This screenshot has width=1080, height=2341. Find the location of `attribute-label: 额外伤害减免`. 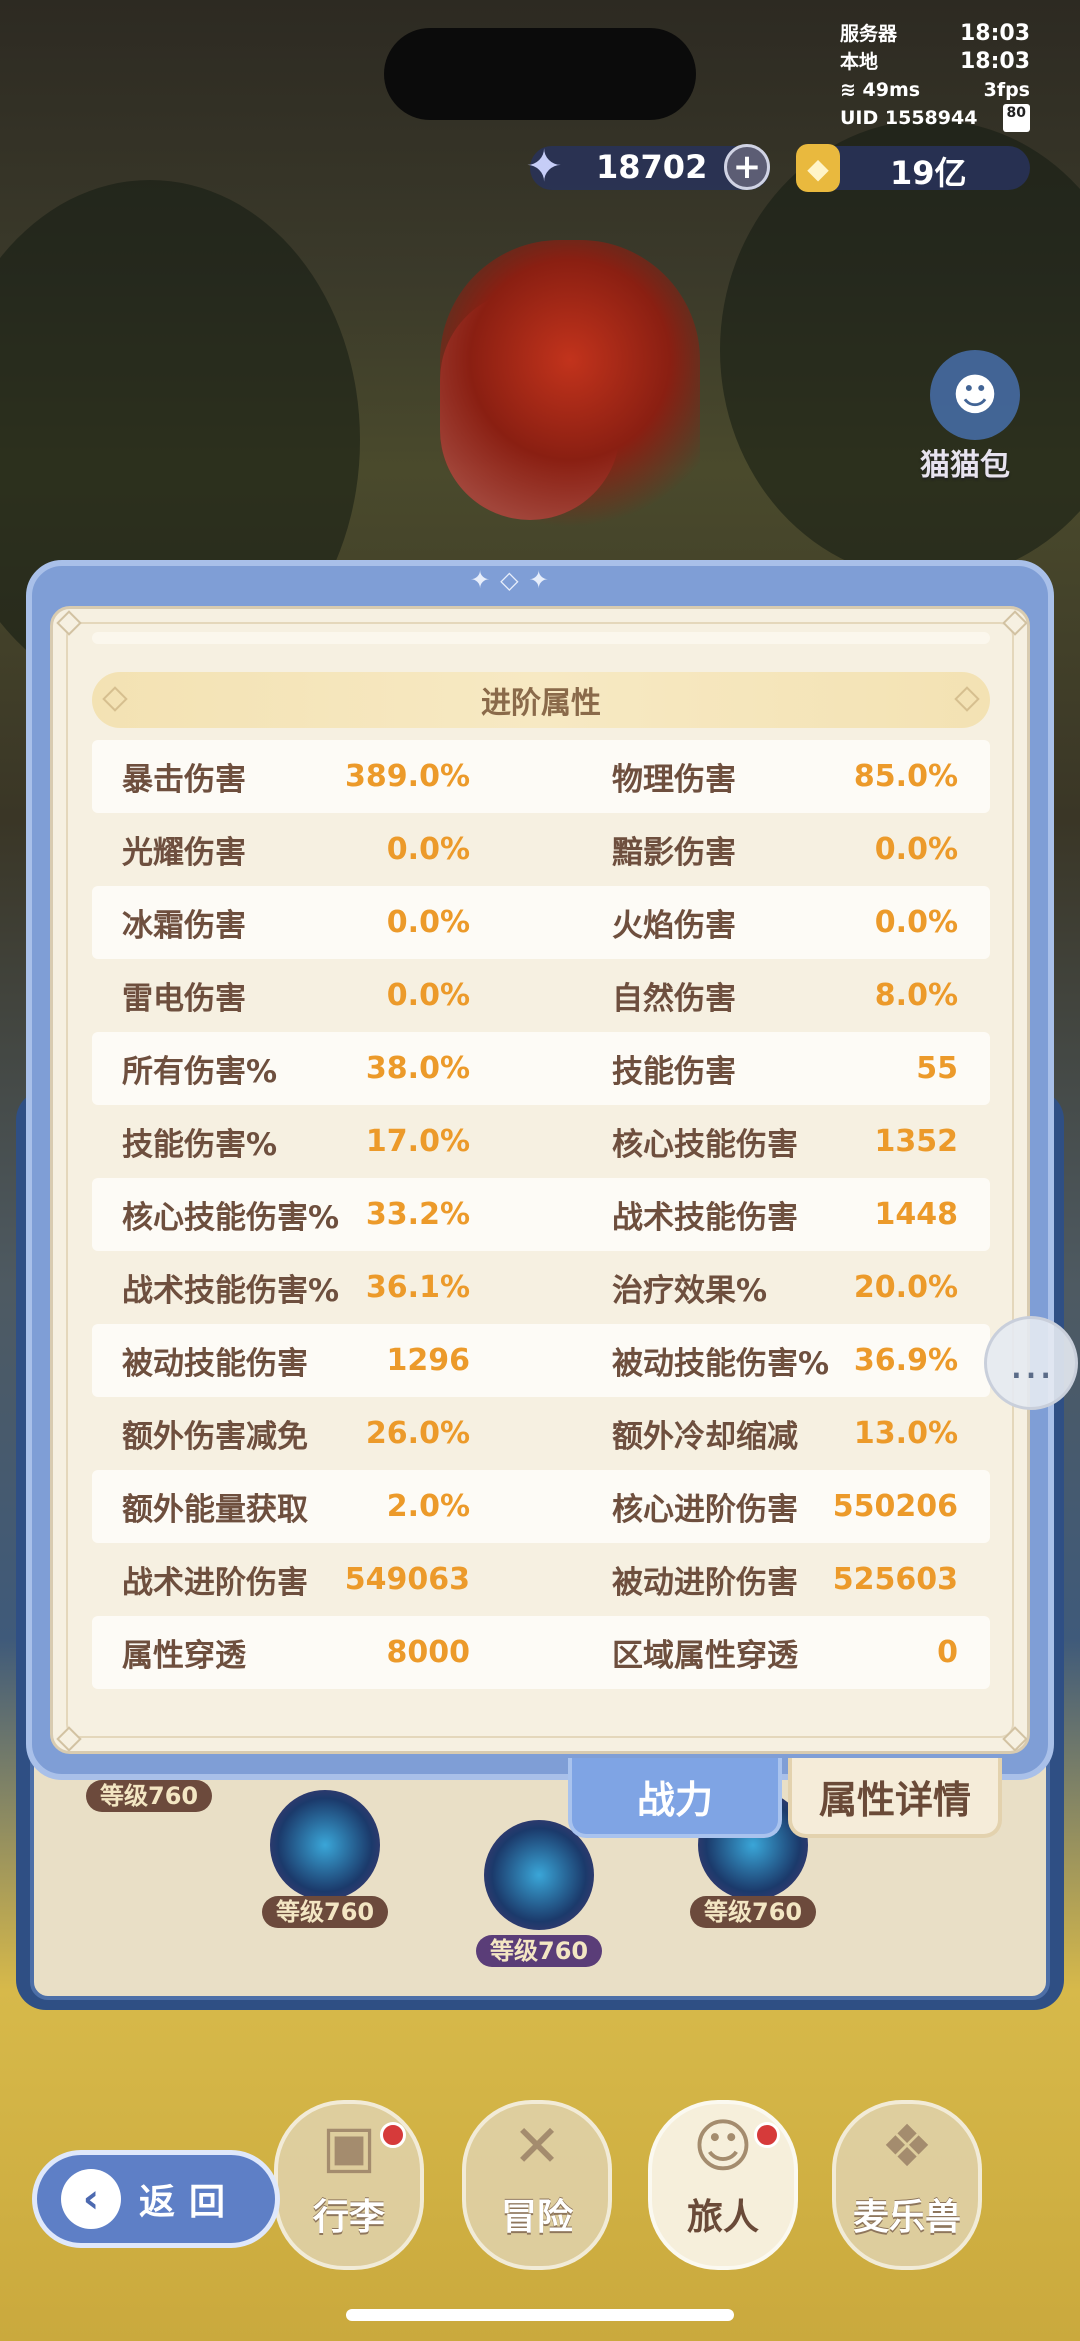

attribute-label: 额外伤害减免 is located at coordinates (215, 1437).